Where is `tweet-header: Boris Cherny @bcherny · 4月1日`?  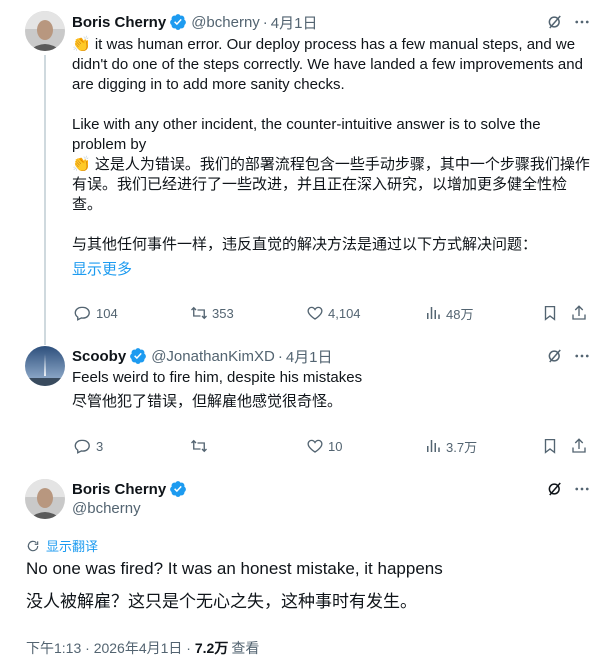
tweet-header: Boris Cherny @bcherny · 4月1日 is located at coordinates (194, 22).